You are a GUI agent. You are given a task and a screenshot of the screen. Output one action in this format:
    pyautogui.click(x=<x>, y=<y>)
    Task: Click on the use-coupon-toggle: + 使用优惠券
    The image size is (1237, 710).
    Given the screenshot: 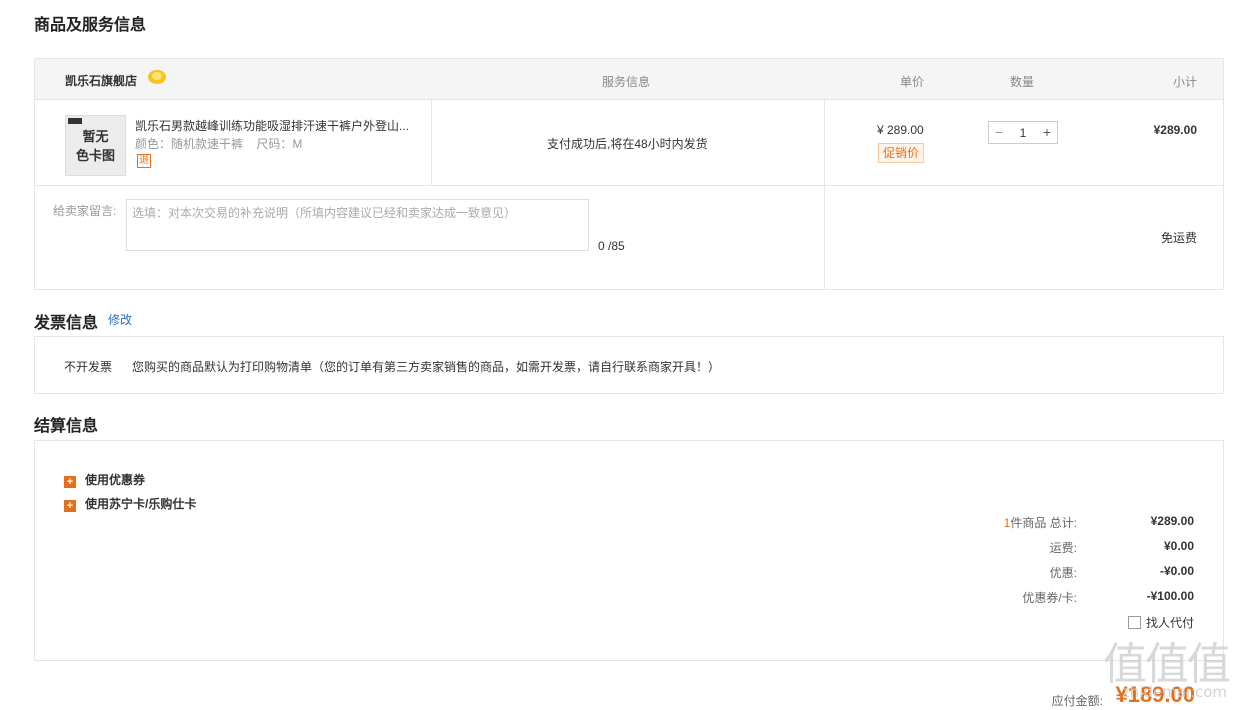 What is the action you would take?
    pyautogui.click(x=104, y=479)
    